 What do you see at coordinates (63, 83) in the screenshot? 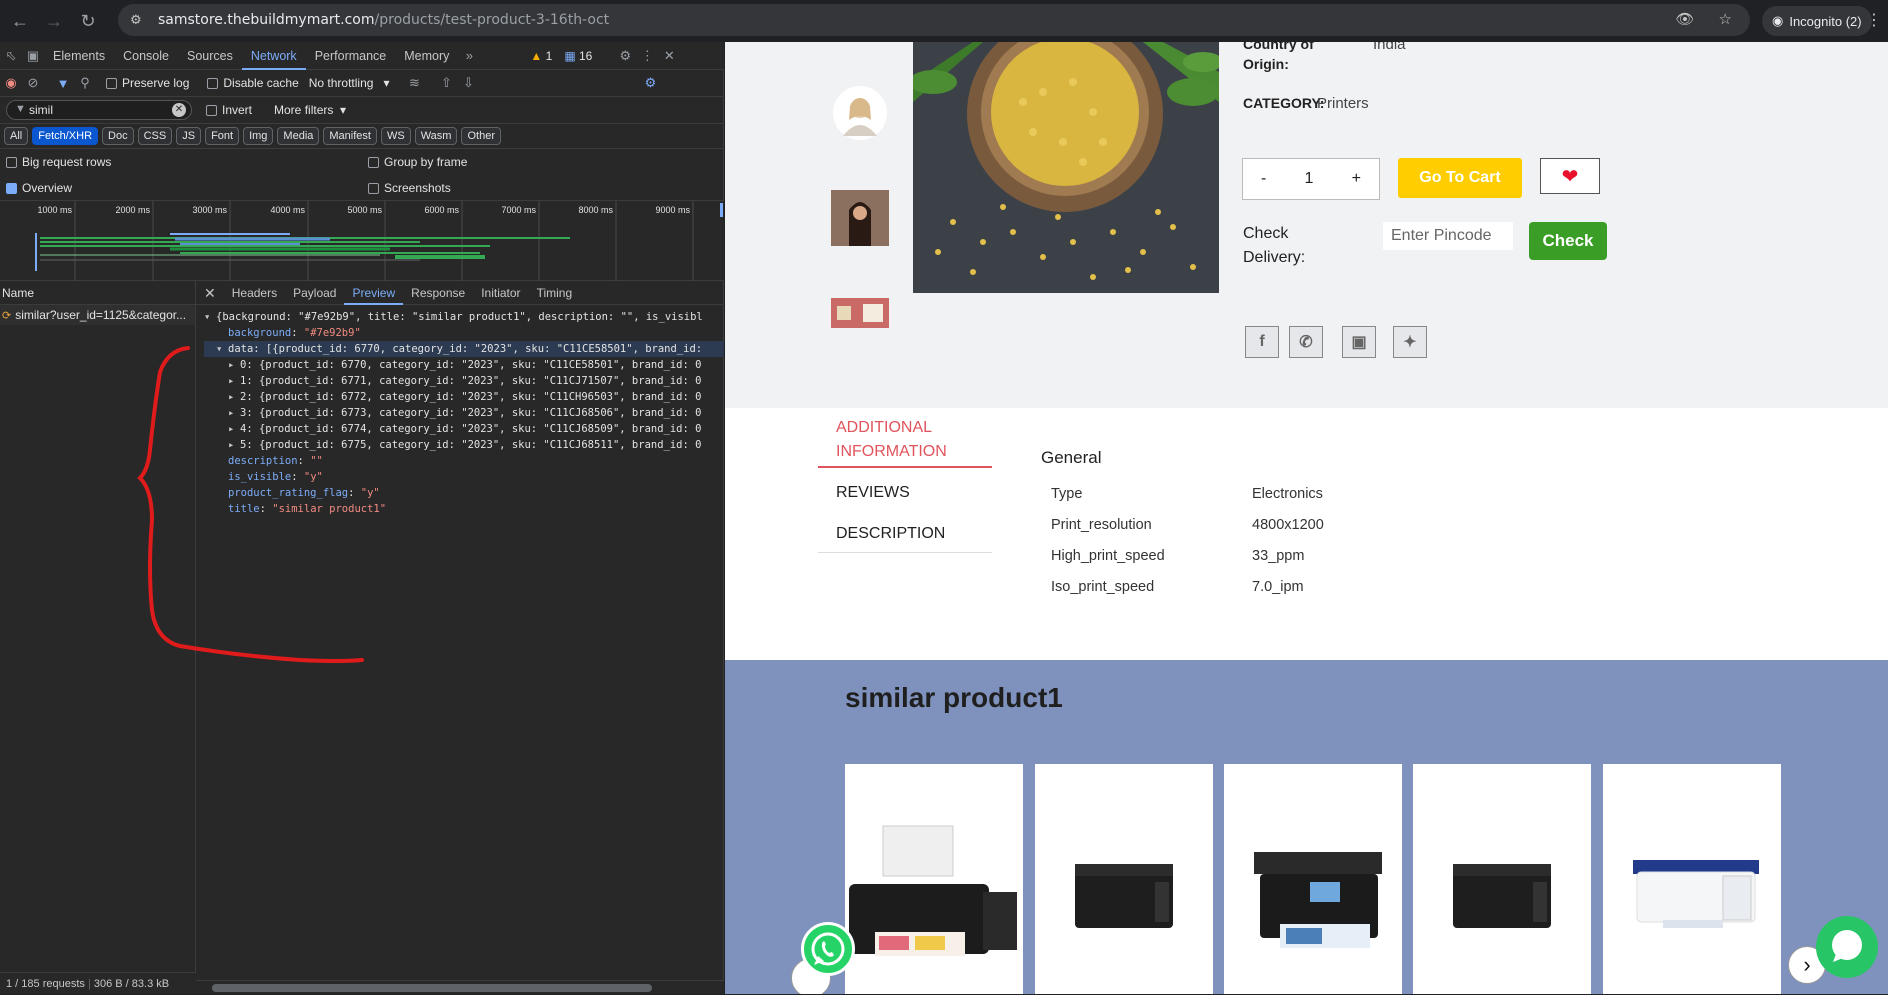
I see `filter-icon: ▼` at bounding box center [63, 83].